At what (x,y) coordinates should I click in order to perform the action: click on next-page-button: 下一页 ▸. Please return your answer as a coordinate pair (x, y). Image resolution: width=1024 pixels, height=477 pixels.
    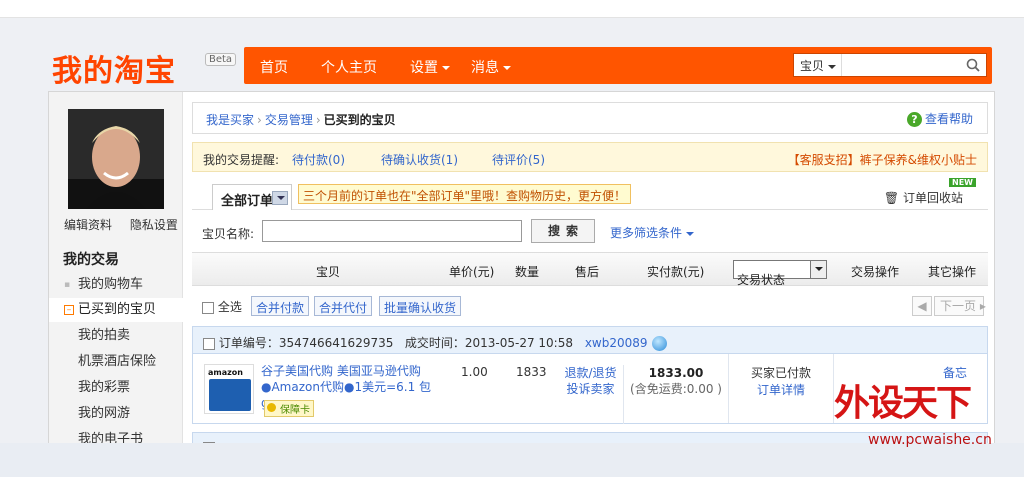
    Looking at the image, I should click on (960, 306).